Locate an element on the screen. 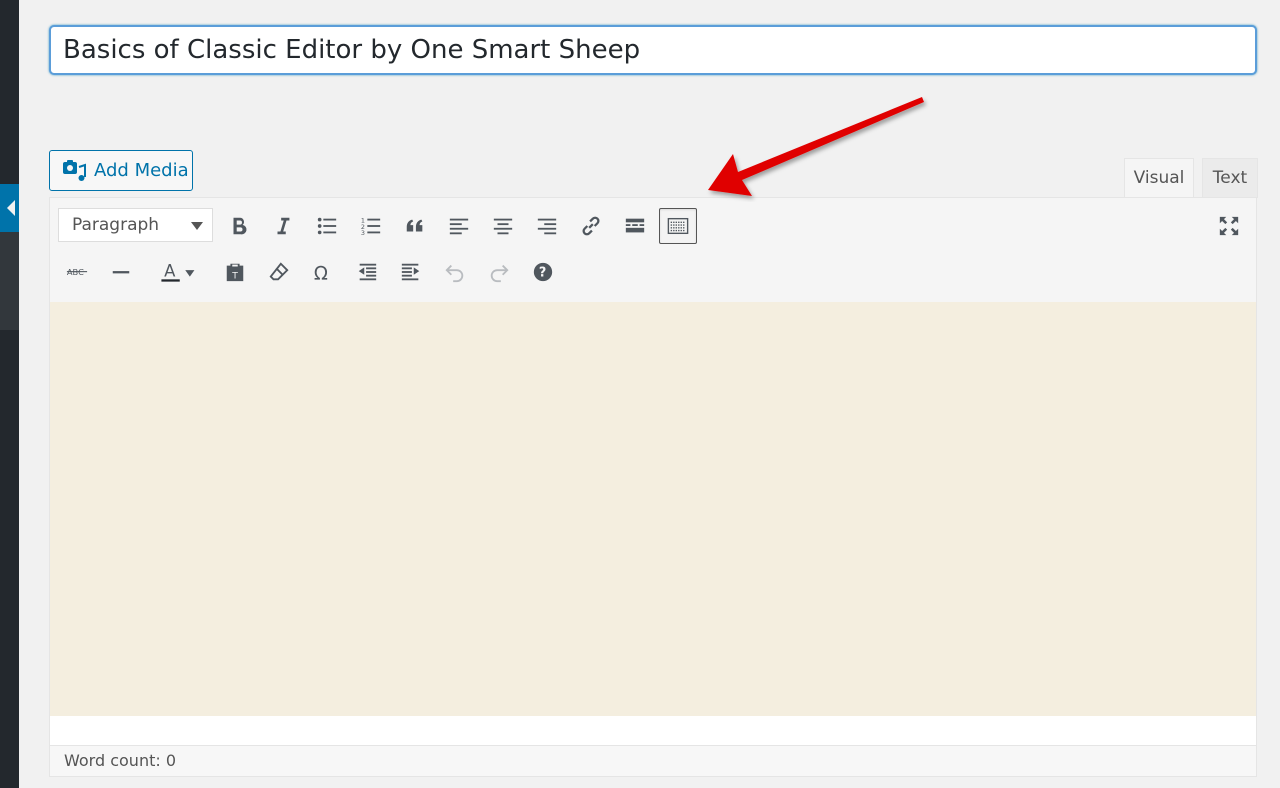 The height and width of the screenshot is (788, 1280). horizontal-line-button is located at coordinates (121, 272).